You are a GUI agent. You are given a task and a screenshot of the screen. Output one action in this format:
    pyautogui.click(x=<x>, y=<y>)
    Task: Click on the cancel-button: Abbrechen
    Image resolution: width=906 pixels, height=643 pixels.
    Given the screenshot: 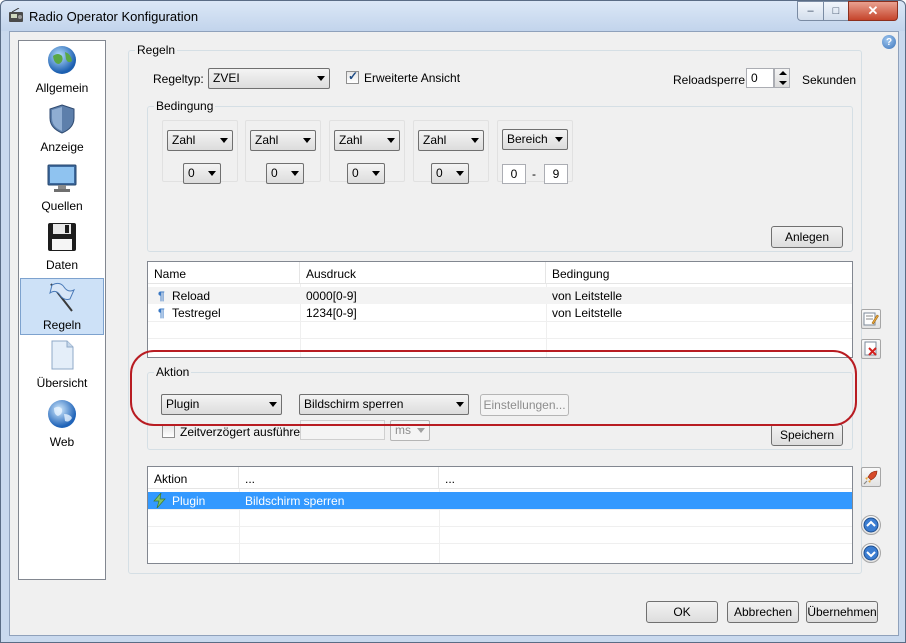 What is the action you would take?
    pyautogui.click(x=763, y=612)
    